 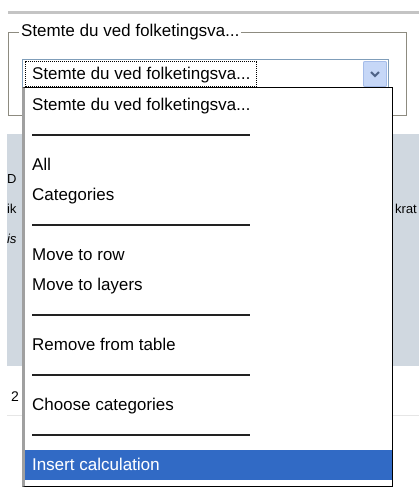 What do you see at coordinates (11, 179) in the screenshot?
I see `column-header-fragment: D` at bounding box center [11, 179].